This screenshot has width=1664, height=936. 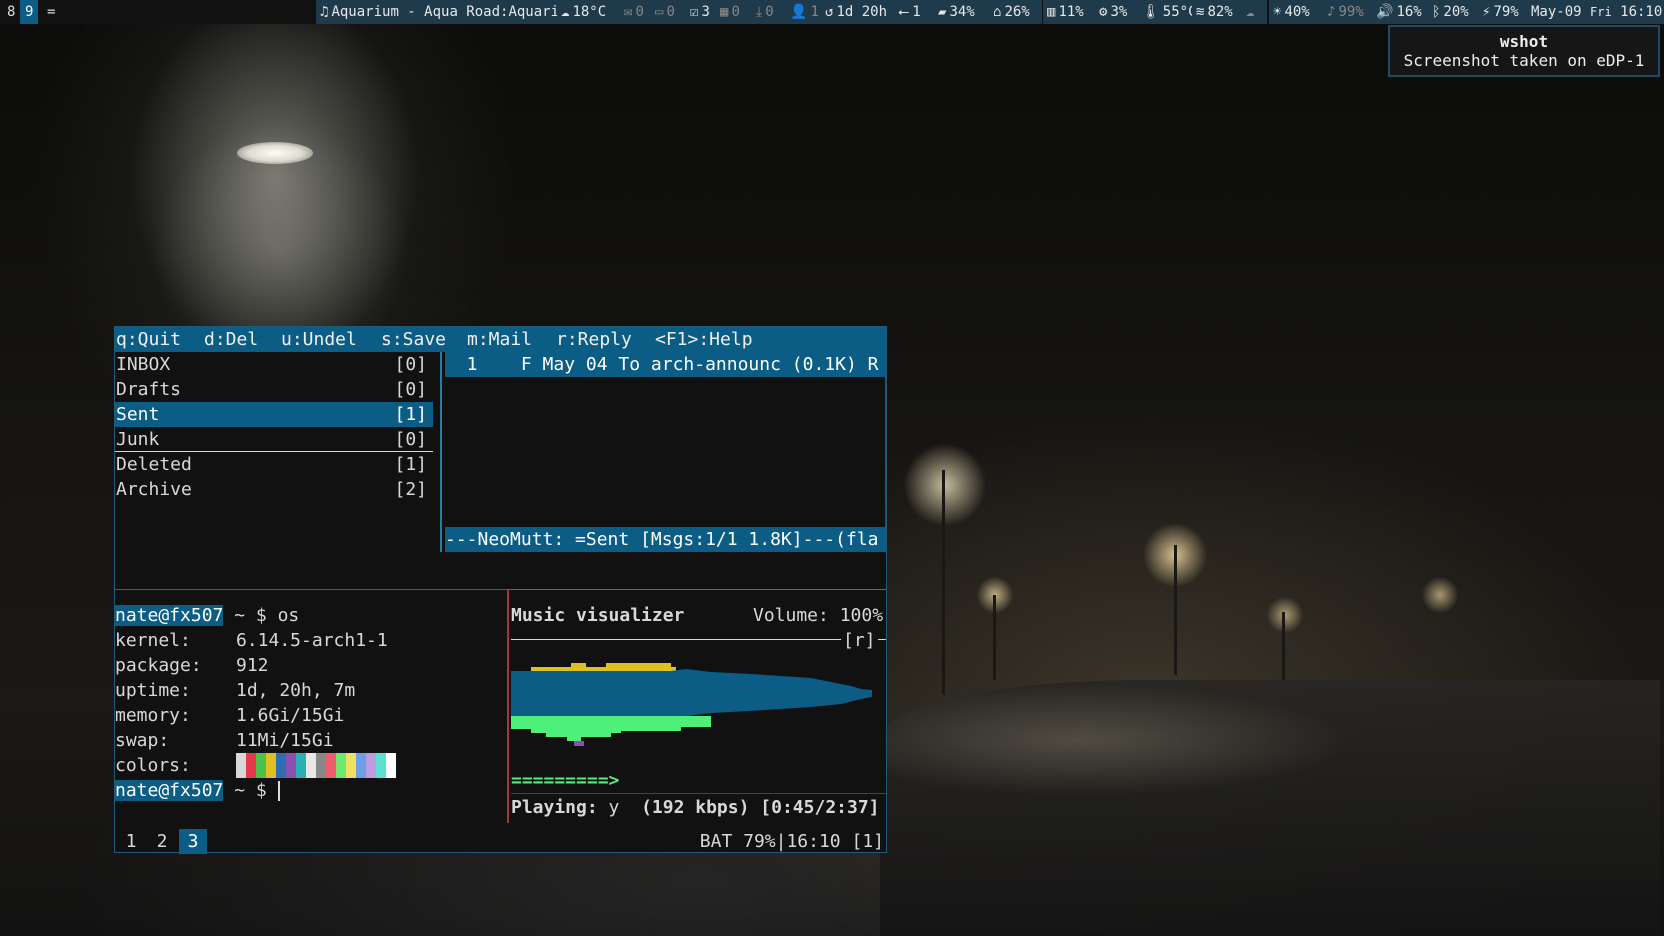 I want to click on color-swatches, so click(x=316, y=765).